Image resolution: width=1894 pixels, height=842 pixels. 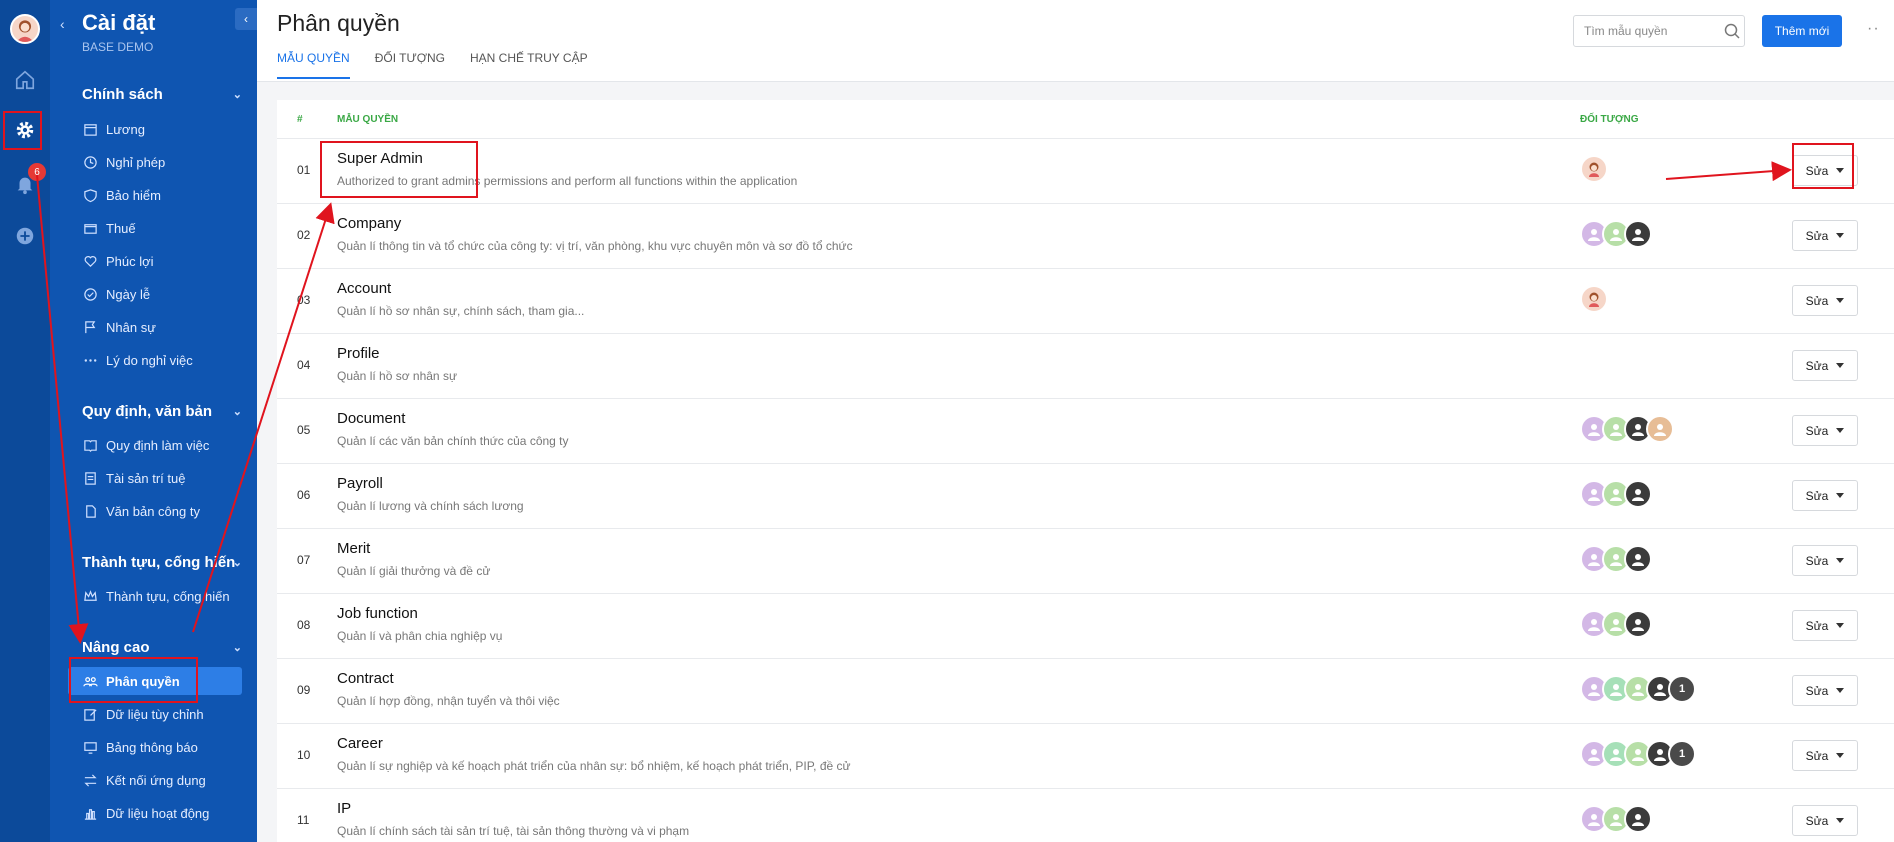 I want to click on sidebar-item-salary: Lương, so click(x=155, y=129).